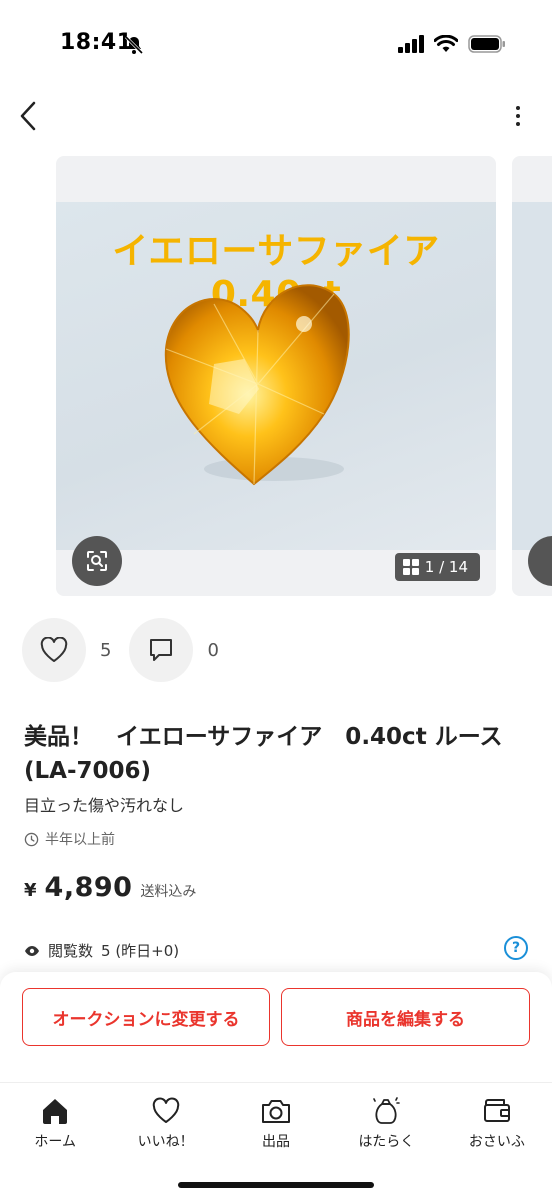 This screenshot has width=552, height=1200. I want to click on wallet-icon, so click(496, 1110).